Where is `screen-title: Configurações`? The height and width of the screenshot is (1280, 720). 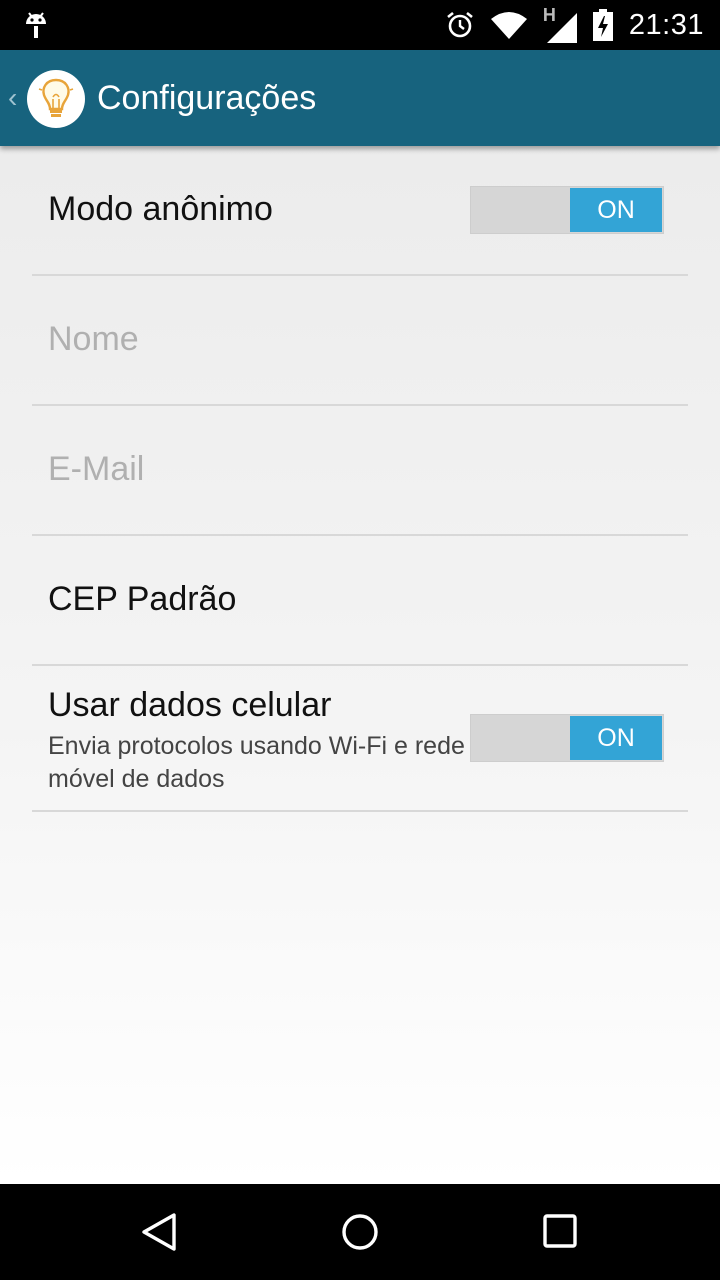 screen-title: Configurações is located at coordinates (207, 98).